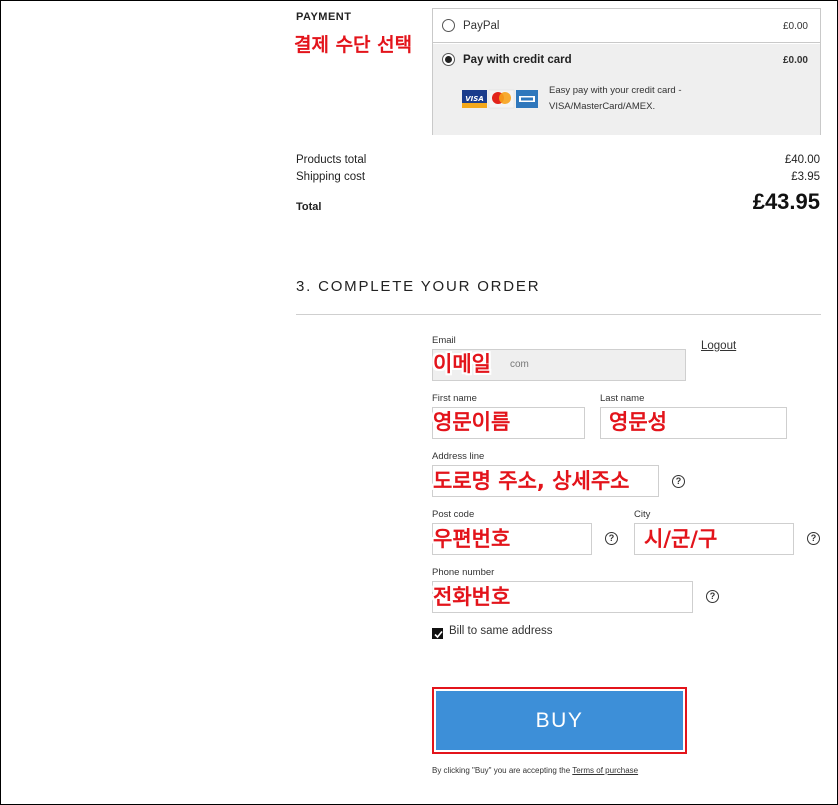 This screenshot has width=838, height=805. Describe the element at coordinates (512, 539) in the screenshot. I see `post-code-field` at that location.